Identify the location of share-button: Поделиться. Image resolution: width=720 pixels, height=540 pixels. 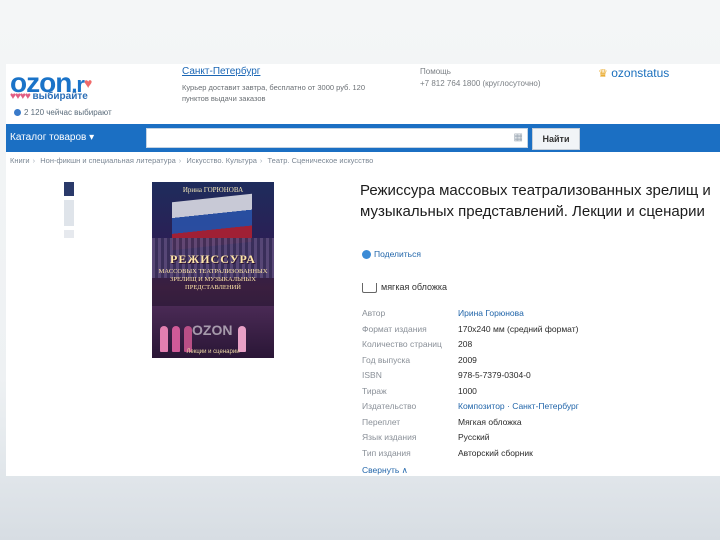
(391, 254).